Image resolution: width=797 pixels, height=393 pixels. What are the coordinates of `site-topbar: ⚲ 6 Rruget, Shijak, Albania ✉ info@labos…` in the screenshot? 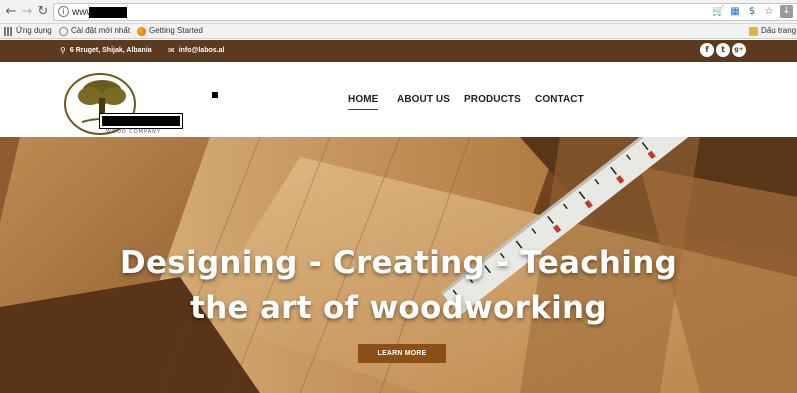 It's located at (398, 51).